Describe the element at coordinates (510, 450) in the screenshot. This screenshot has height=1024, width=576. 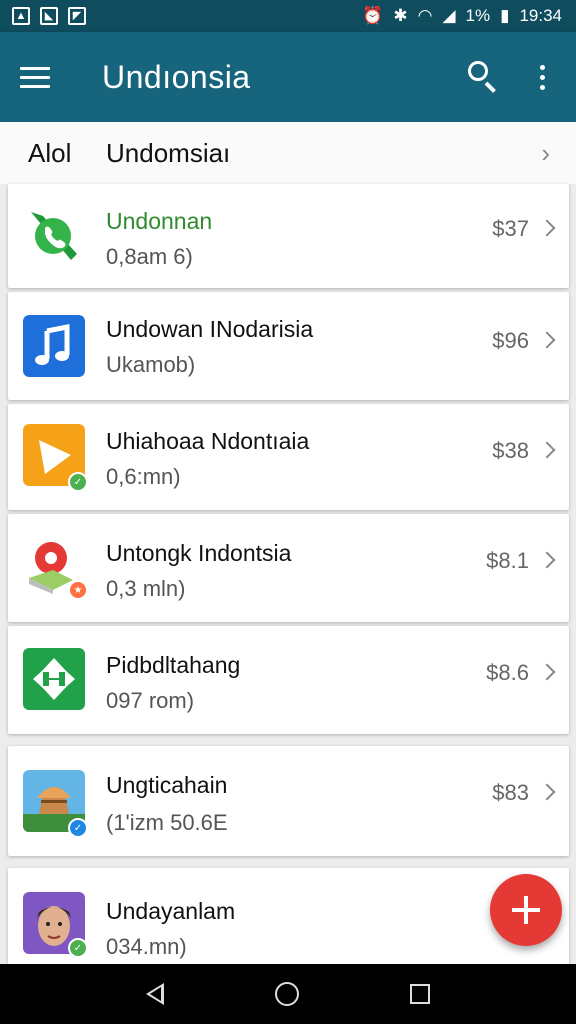
I see `item-price: $38` at that location.